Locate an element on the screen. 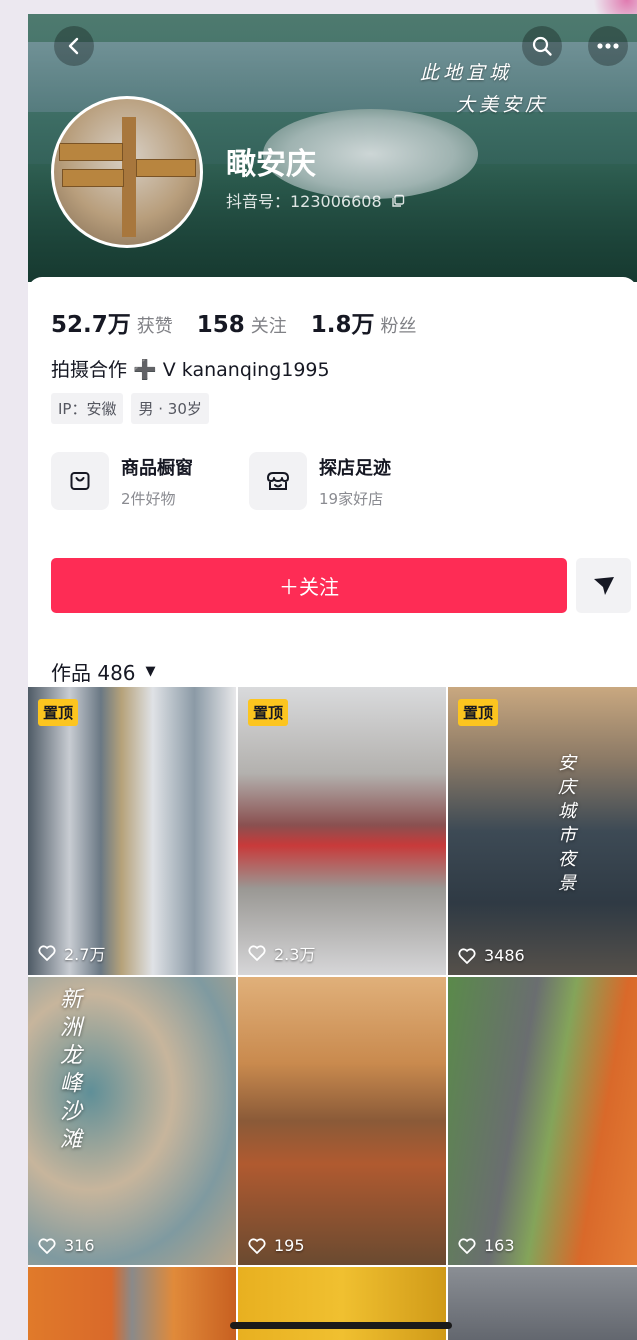 Image resolution: width=637 pixels, height=1340 pixels. like-count-text: 2.3万 is located at coordinates (295, 954).